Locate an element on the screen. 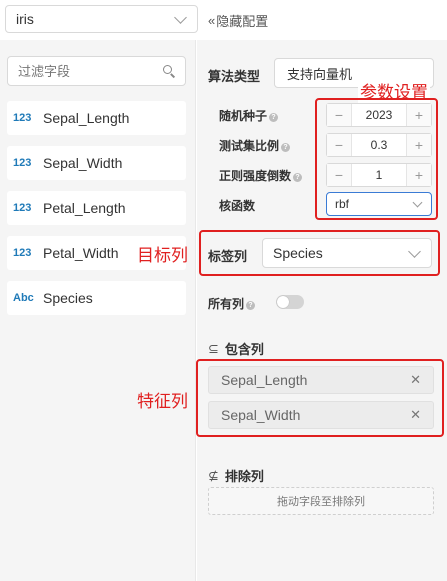 The height and width of the screenshot is (581, 447). search-icon is located at coordinates (169, 71).